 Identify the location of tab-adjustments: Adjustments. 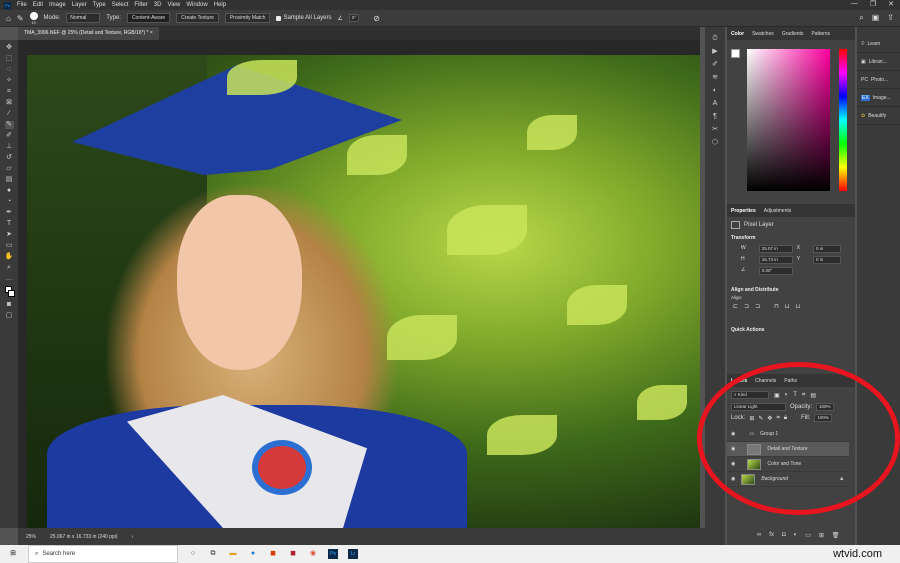
(778, 211).